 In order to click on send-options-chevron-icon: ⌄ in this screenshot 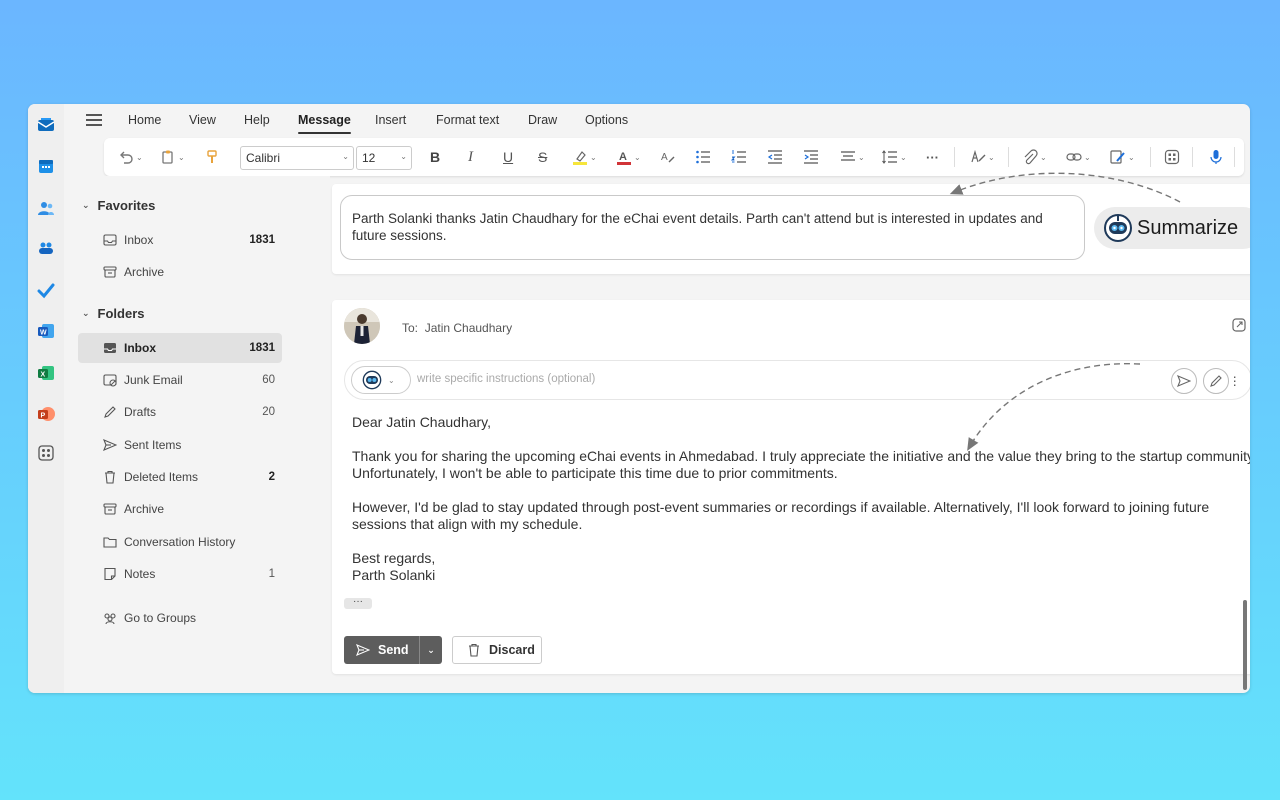, I will do `click(431, 650)`.